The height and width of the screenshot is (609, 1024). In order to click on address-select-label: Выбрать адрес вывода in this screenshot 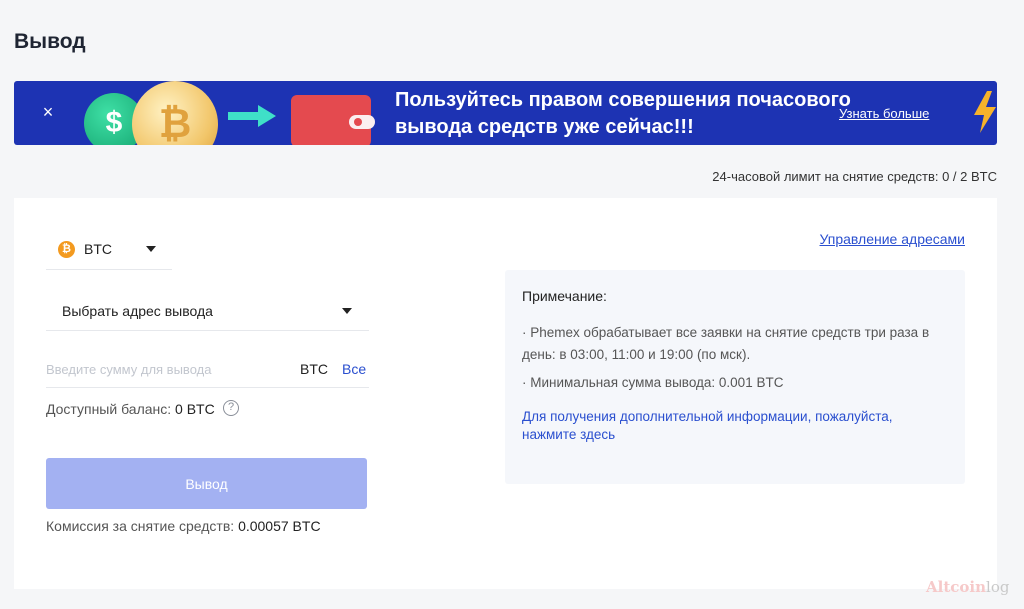, I will do `click(137, 311)`.